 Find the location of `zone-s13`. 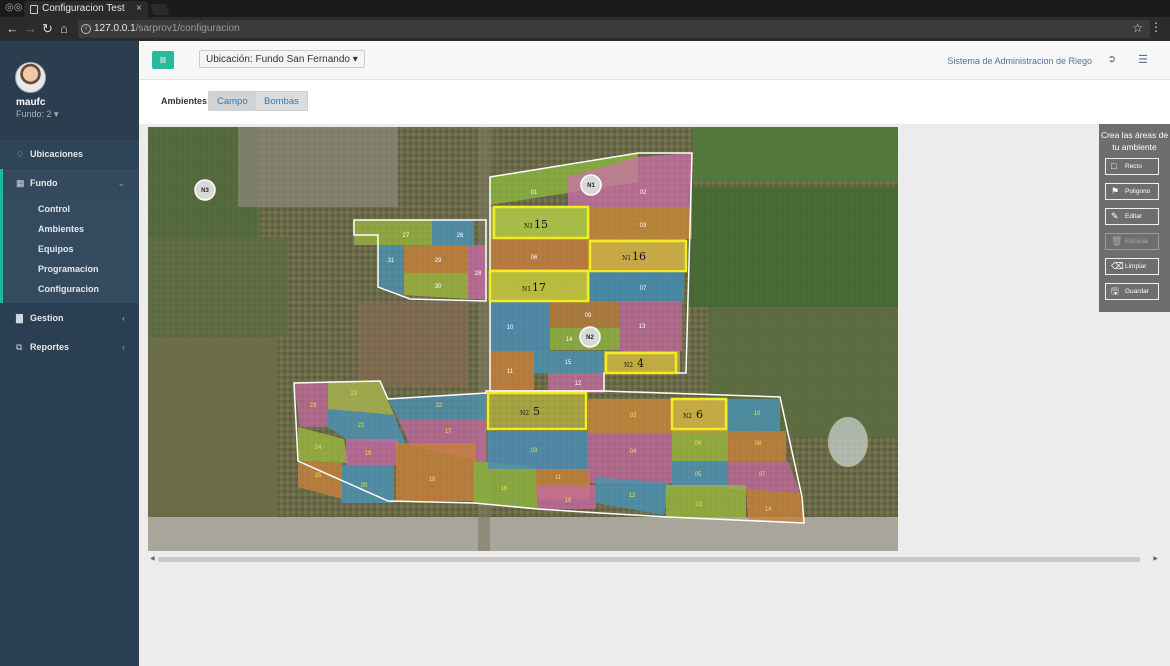

zone-s13 is located at coordinates (706, 501).